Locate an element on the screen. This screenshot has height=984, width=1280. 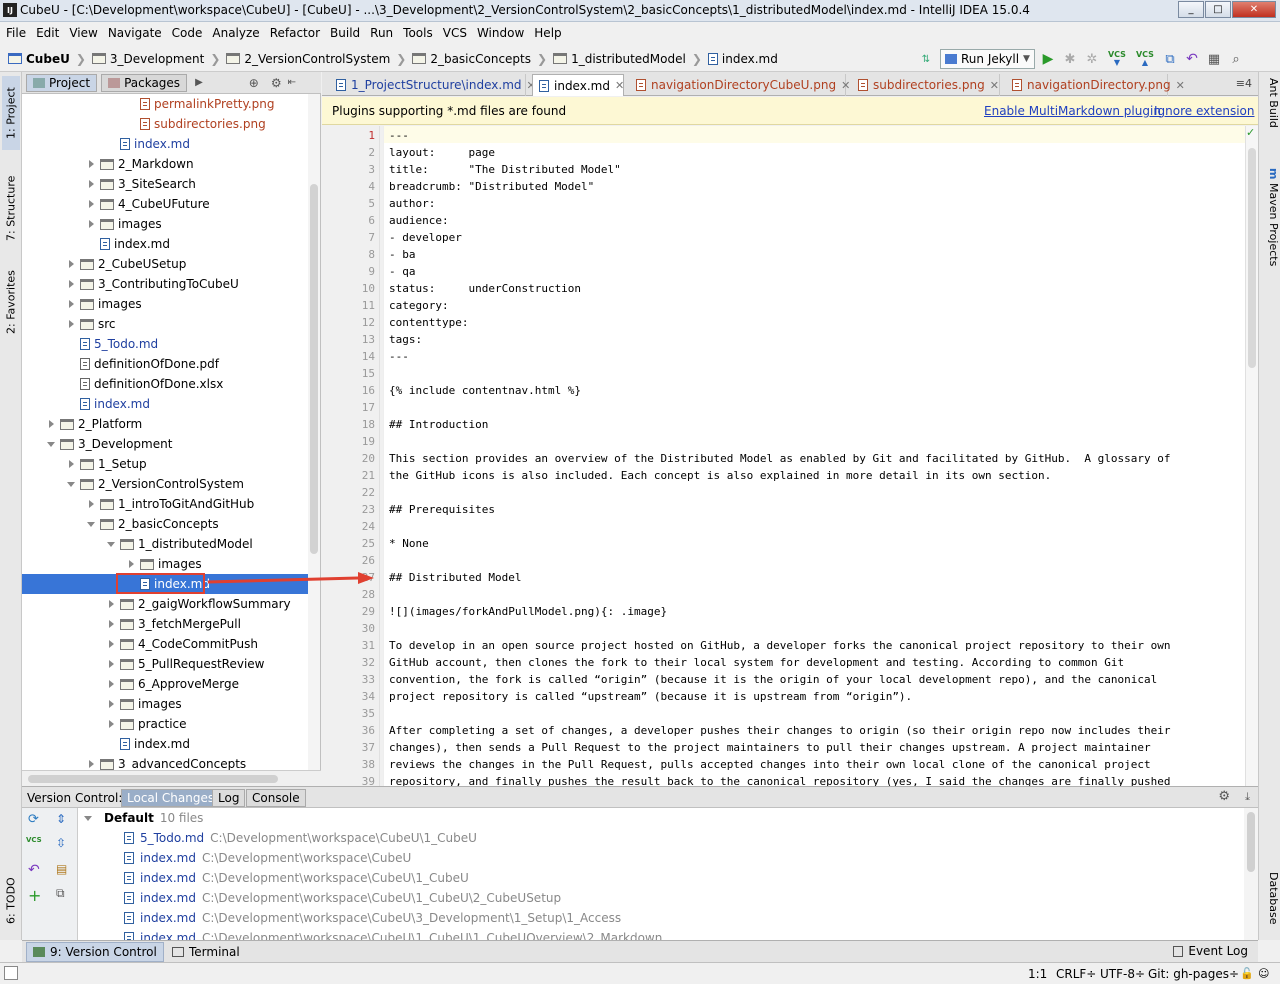
run-configuration-dropdown: Run Jekyll ▼ is located at coordinates (987, 59).